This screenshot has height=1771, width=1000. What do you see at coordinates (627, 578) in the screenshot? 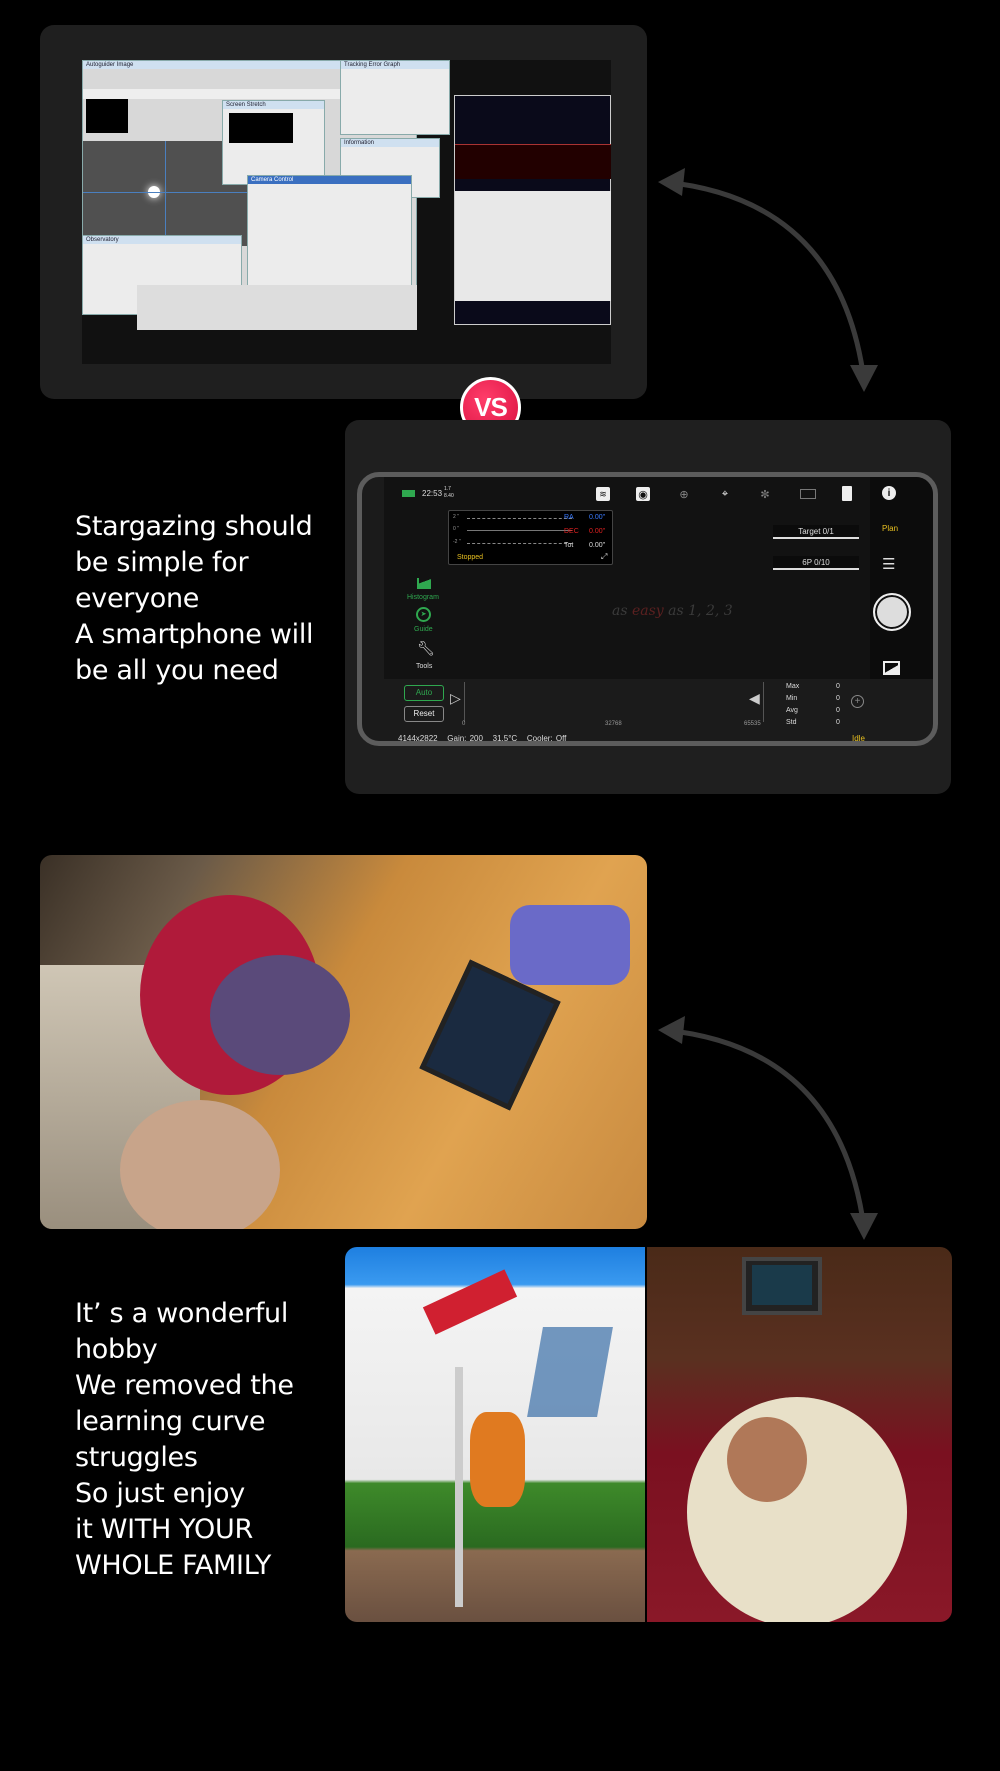
I see `image-viewport` at bounding box center [627, 578].